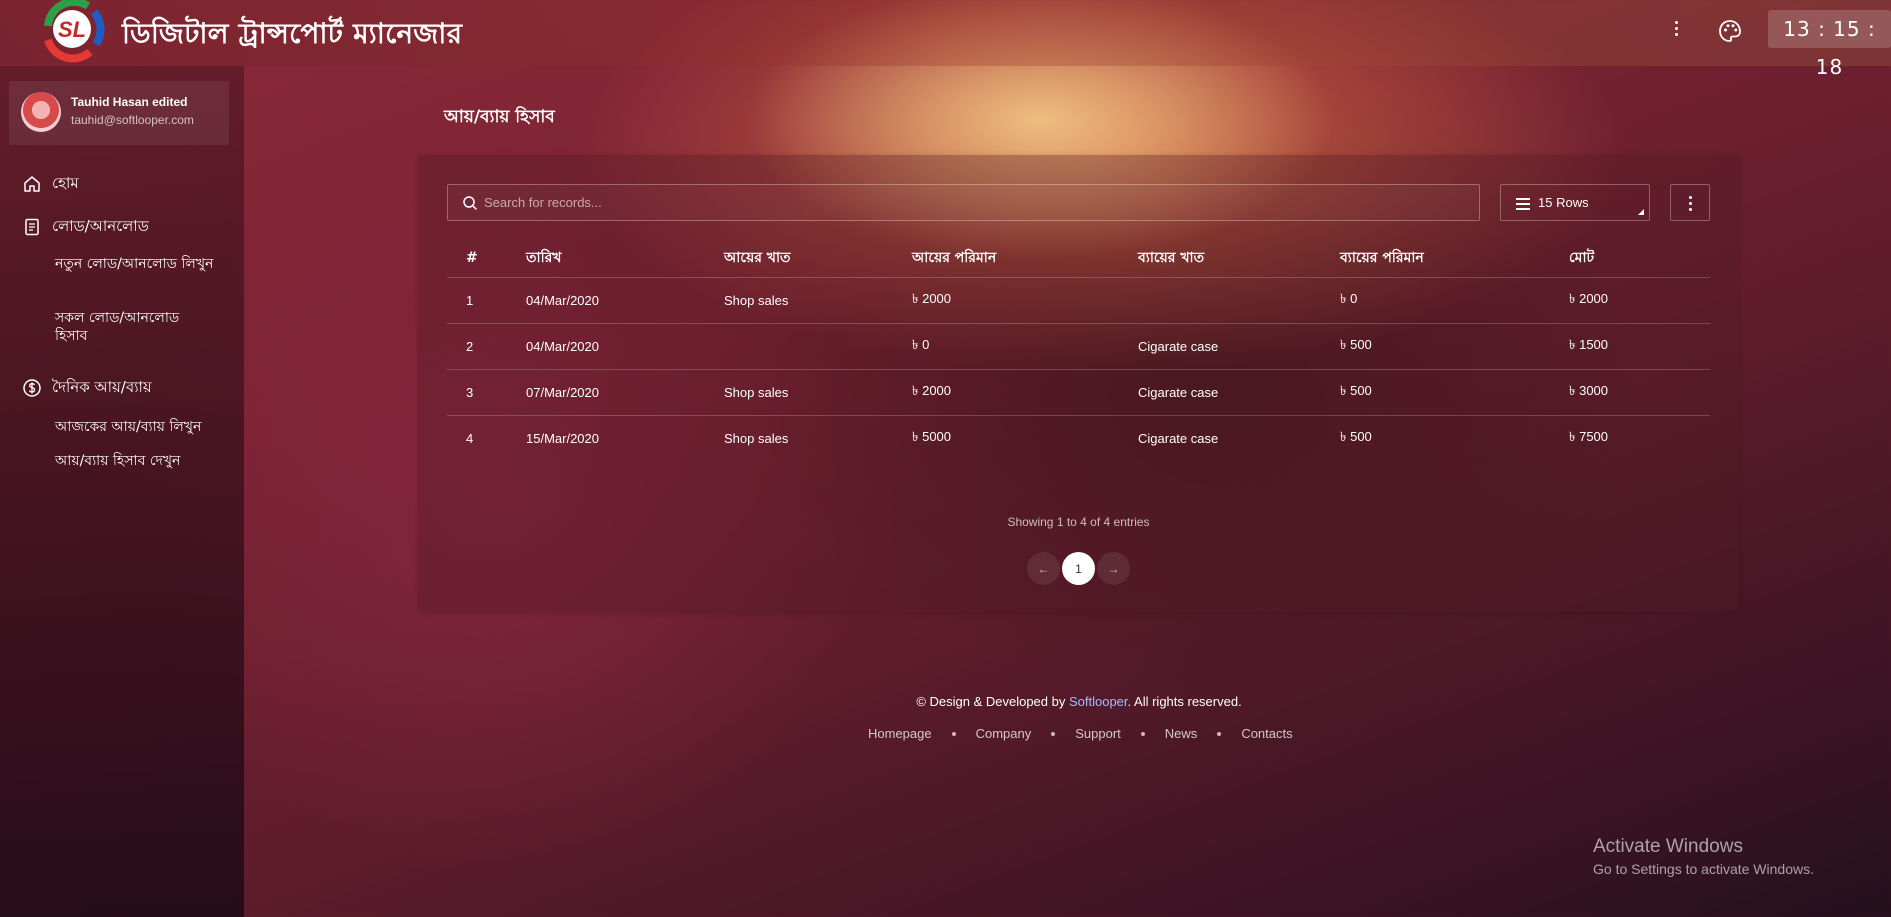 The width and height of the screenshot is (1891, 917). Describe the element at coordinates (1266, 733) in the screenshot. I see `footer-link-contacts: Contacts` at that location.